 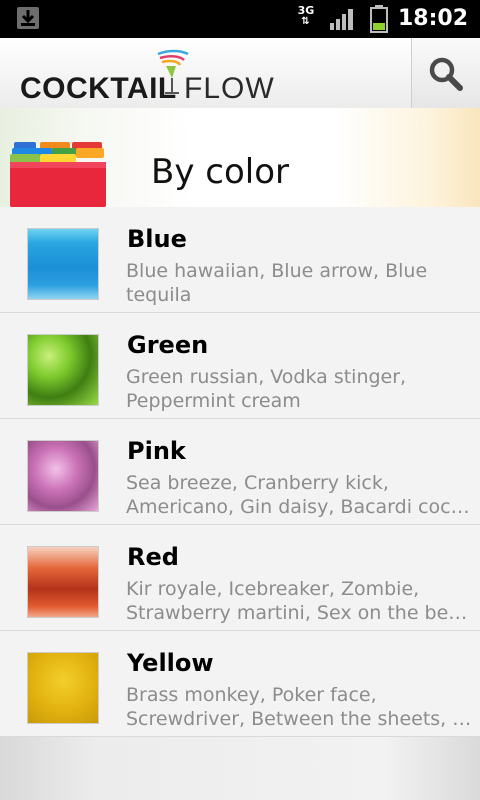 What do you see at coordinates (63, 370) in the screenshot?
I see `green-cocktail-thumbnail` at bounding box center [63, 370].